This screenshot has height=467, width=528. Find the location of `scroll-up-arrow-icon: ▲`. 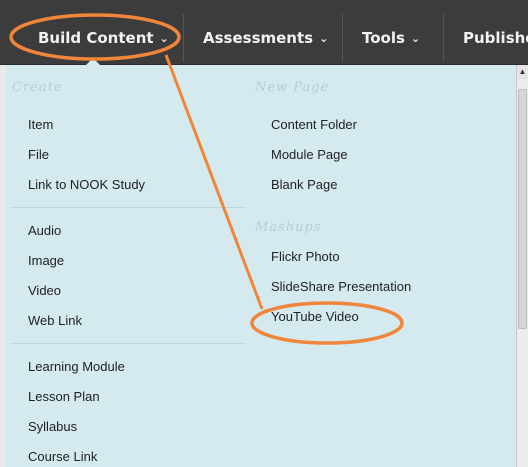

scroll-up-arrow-icon: ▲ is located at coordinates (522, 72).